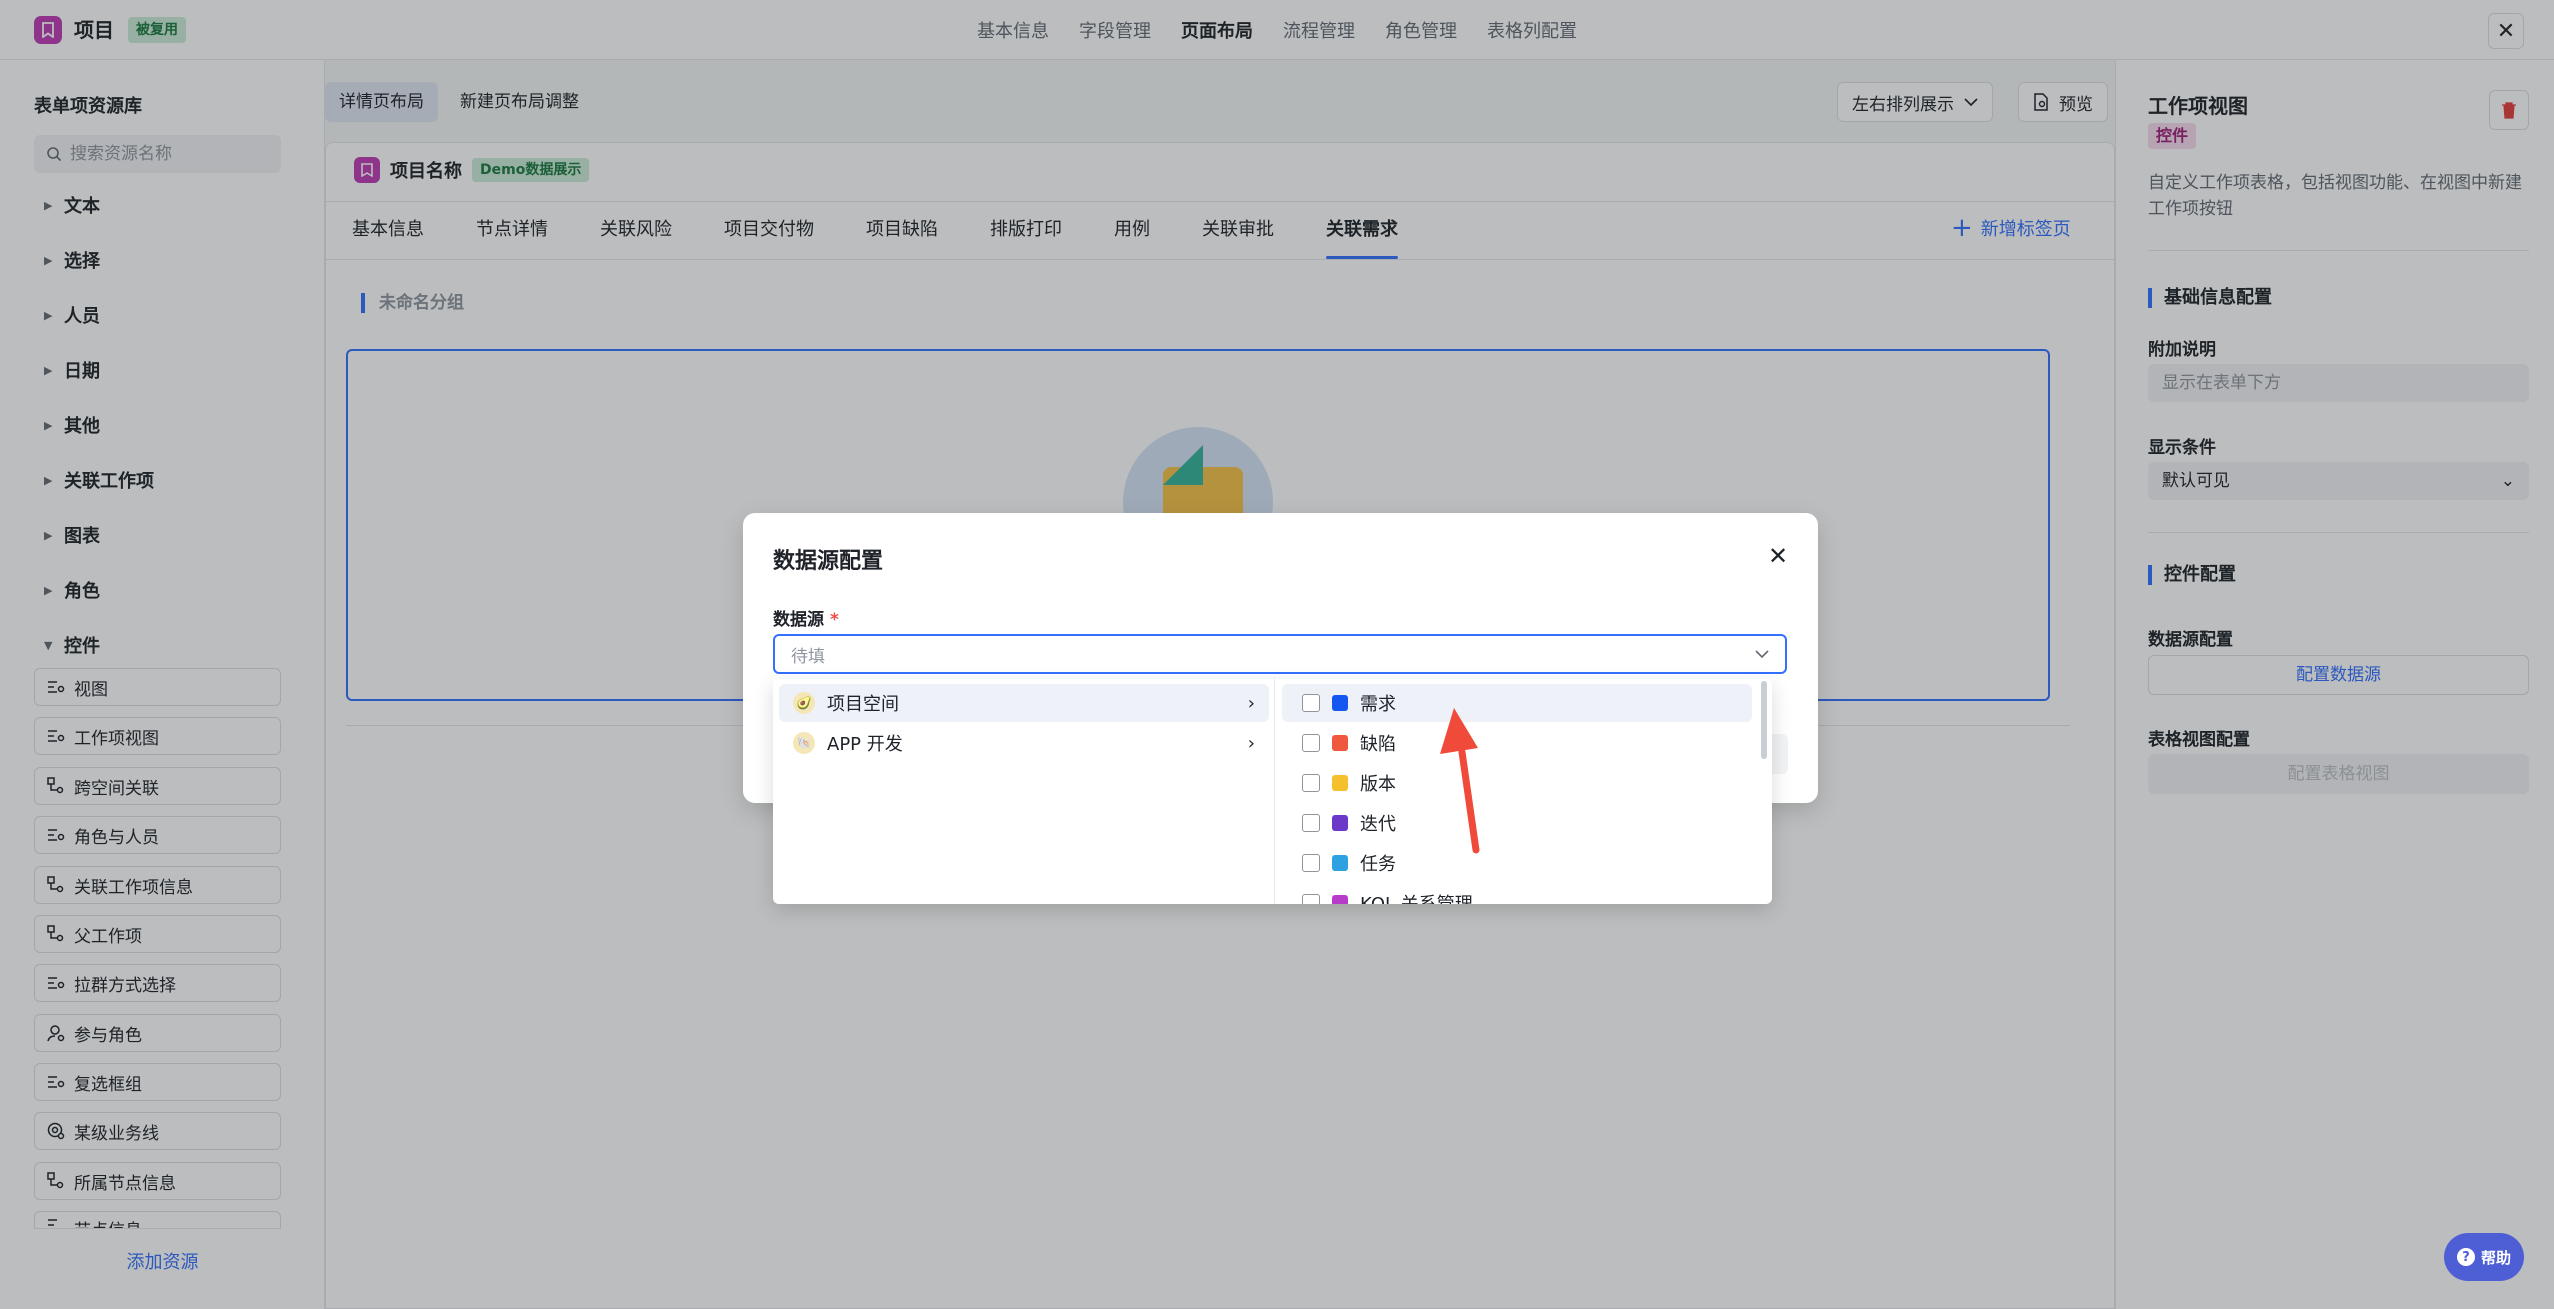  What do you see at coordinates (1024, 791) in the screenshot?
I see `space-column: 🥑 项目空间 › 🐚 APP 开发 ›` at bounding box center [1024, 791].